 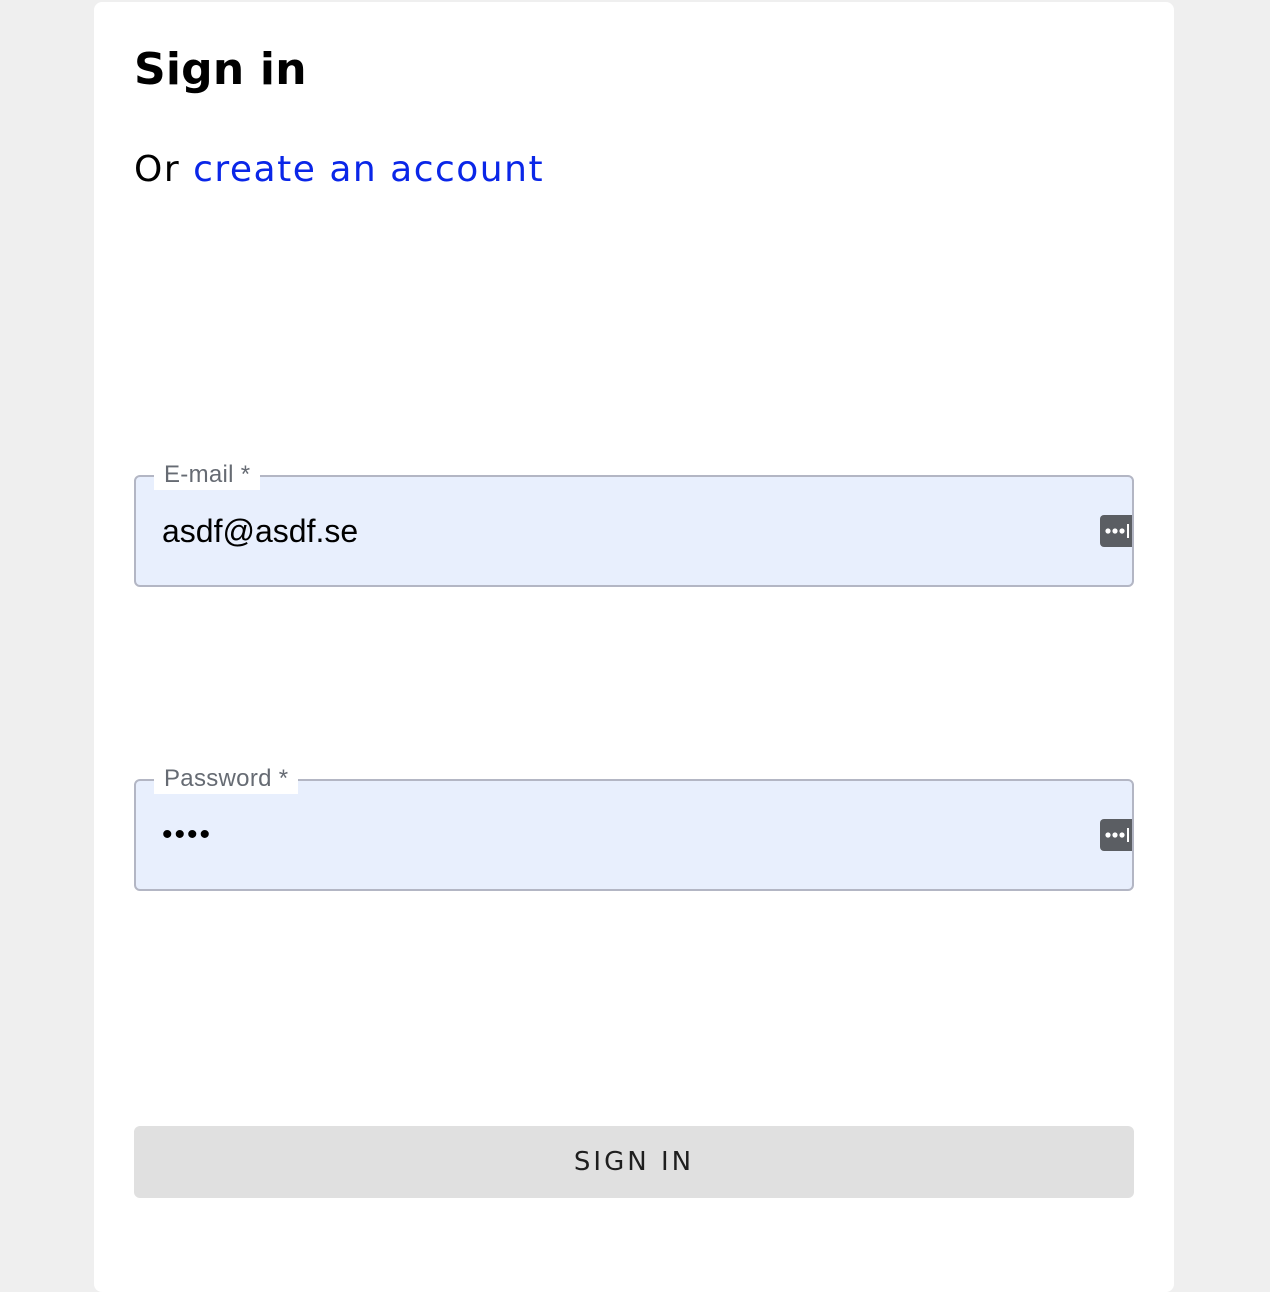 I want to click on email-field: E-mail *, so click(x=634, y=523).